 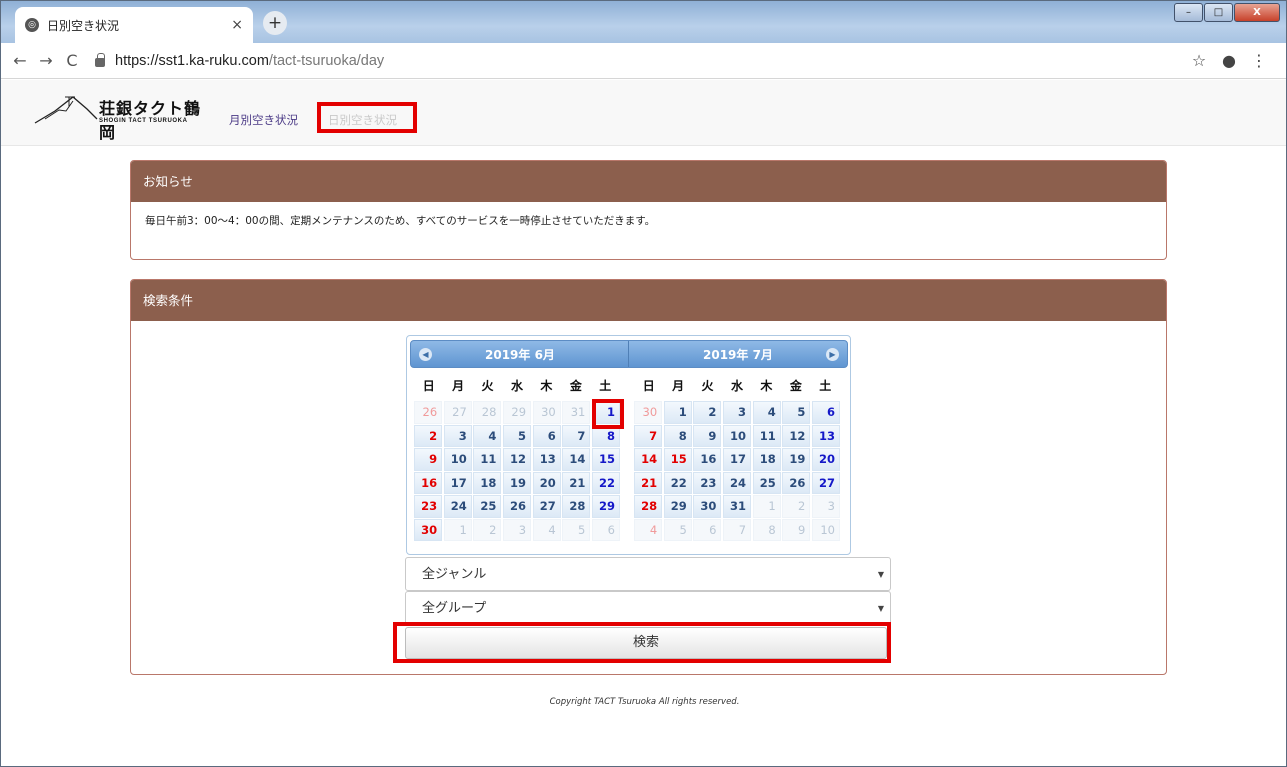 What do you see at coordinates (1199, 60) in the screenshot?
I see `bookmark-star-icon: ☆` at bounding box center [1199, 60].